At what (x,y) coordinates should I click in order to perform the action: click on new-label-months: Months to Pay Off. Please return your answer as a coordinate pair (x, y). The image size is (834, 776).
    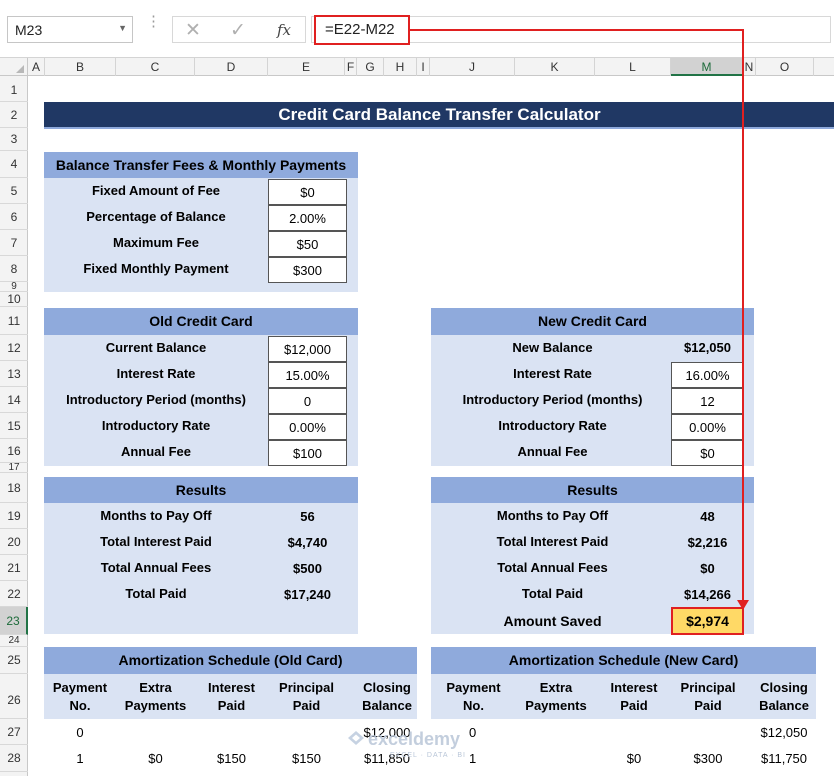
    Looking at the image, I should click on (552, 515).